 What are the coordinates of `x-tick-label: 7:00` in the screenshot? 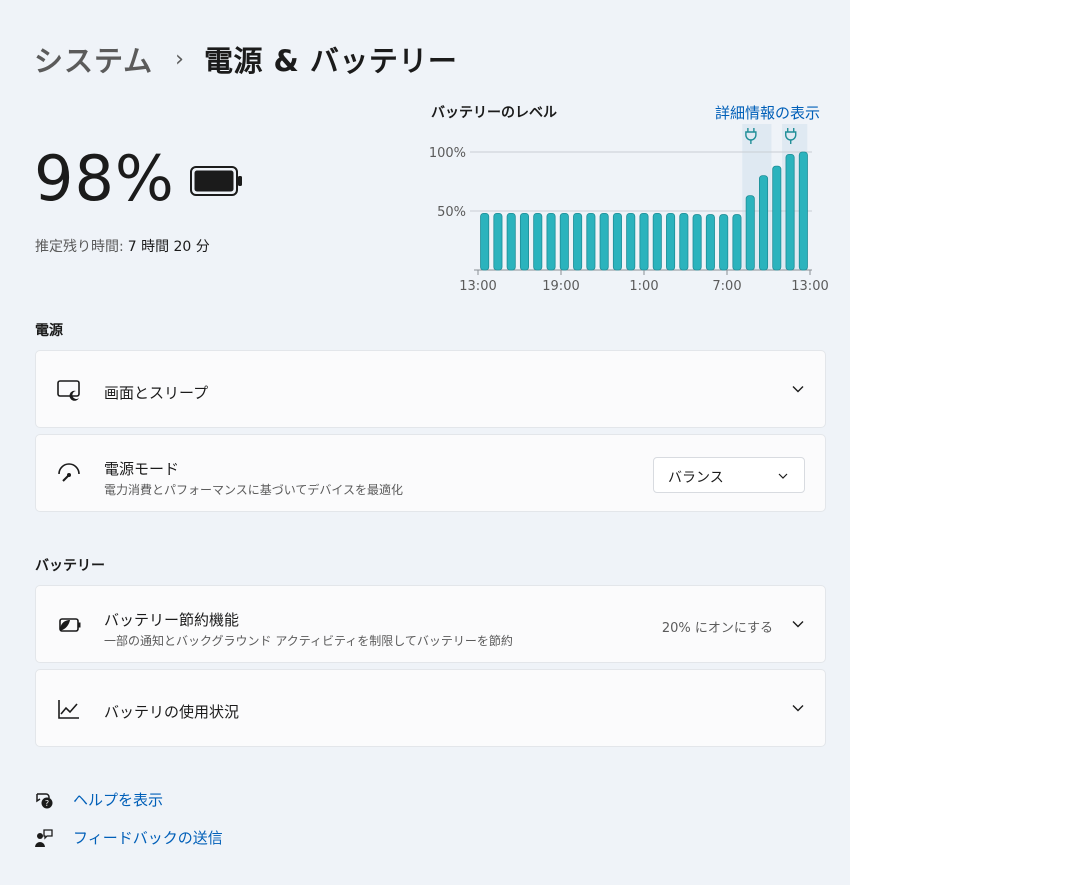 It's located at (726, 286).